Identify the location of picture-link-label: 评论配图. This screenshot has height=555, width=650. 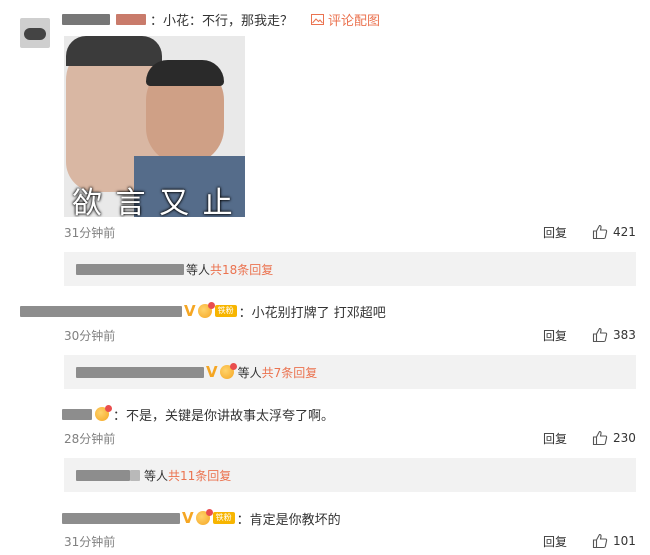
(354, 21).